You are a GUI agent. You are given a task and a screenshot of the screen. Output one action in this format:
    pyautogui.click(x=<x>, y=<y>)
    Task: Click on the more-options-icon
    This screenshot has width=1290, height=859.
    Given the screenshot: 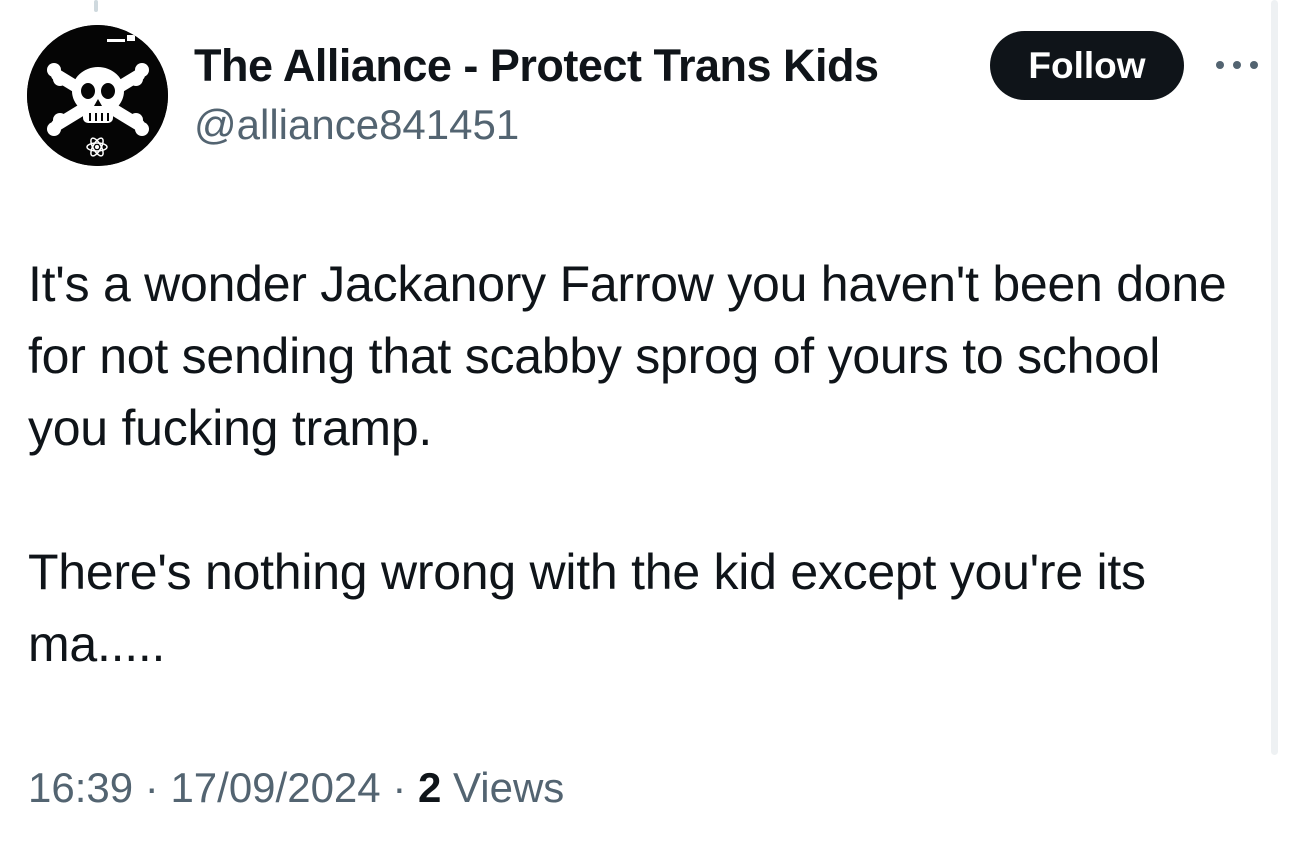 What is the action you would take?
    pyautogui.click(x=1237, y=65)
    